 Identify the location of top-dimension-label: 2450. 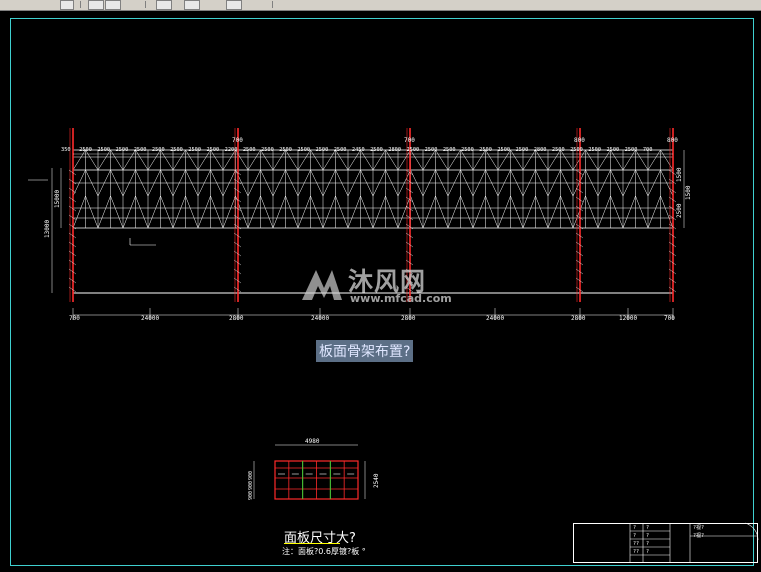
(358, 150).